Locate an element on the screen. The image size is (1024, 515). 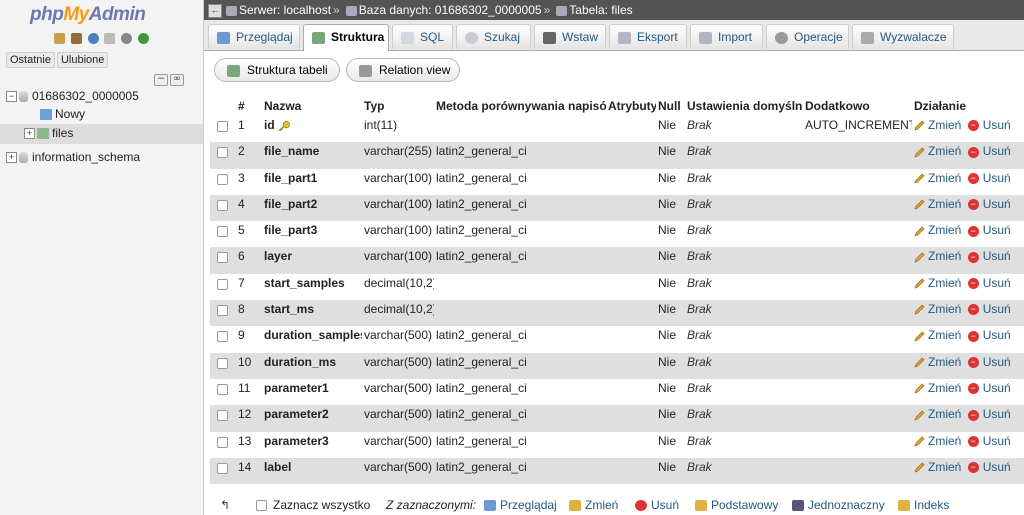
breadcrumb-database: Baza danych: 01686302_0000005 is located at coordinates (450, 10).